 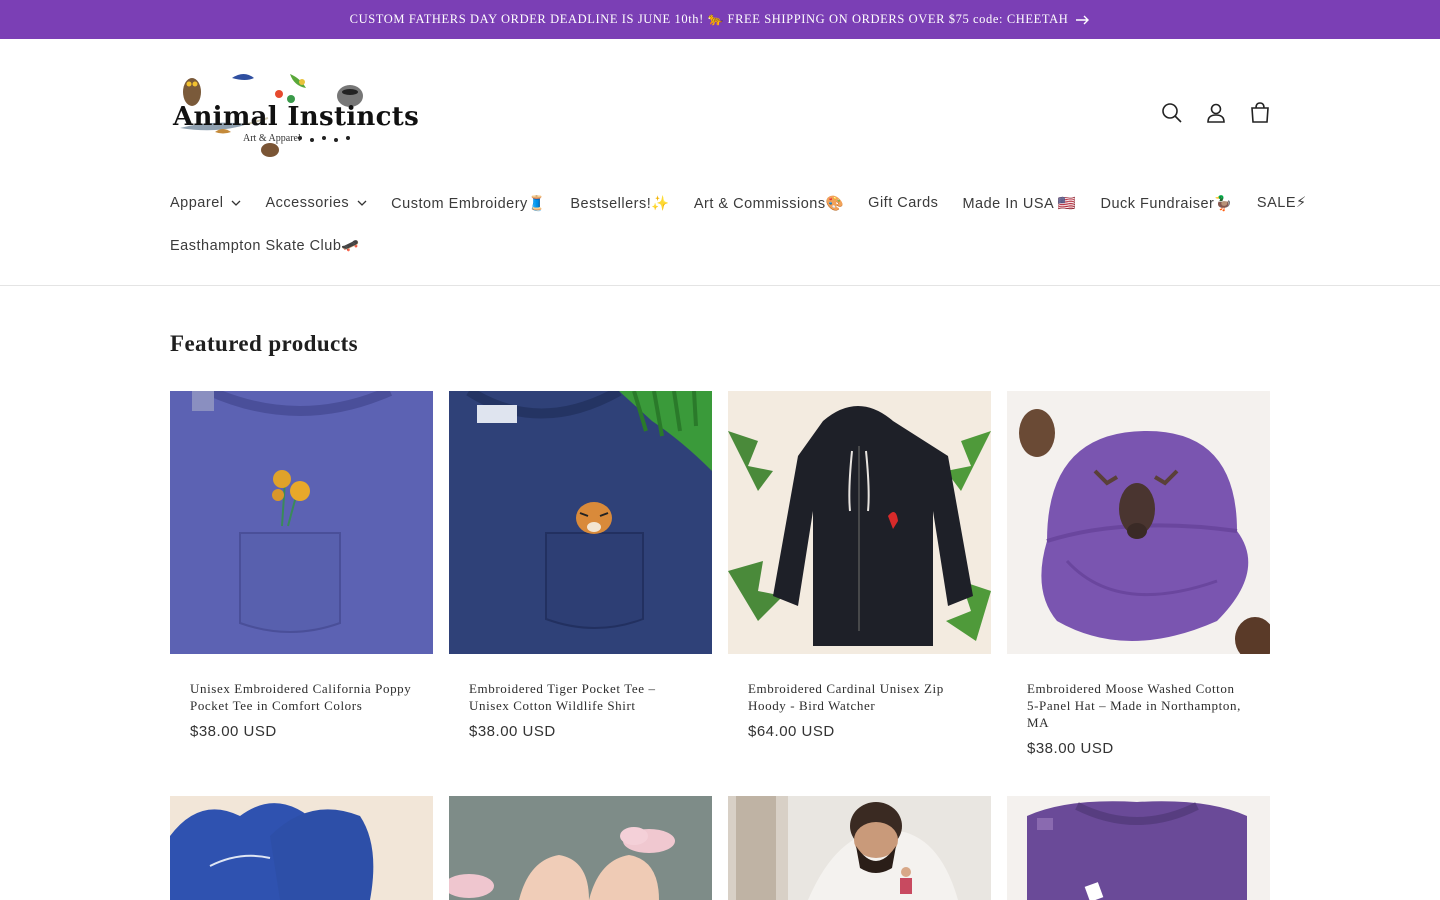 I want to click on nav-item-bestsellers: Bestsellers!✨, so click(x=620, y=203).